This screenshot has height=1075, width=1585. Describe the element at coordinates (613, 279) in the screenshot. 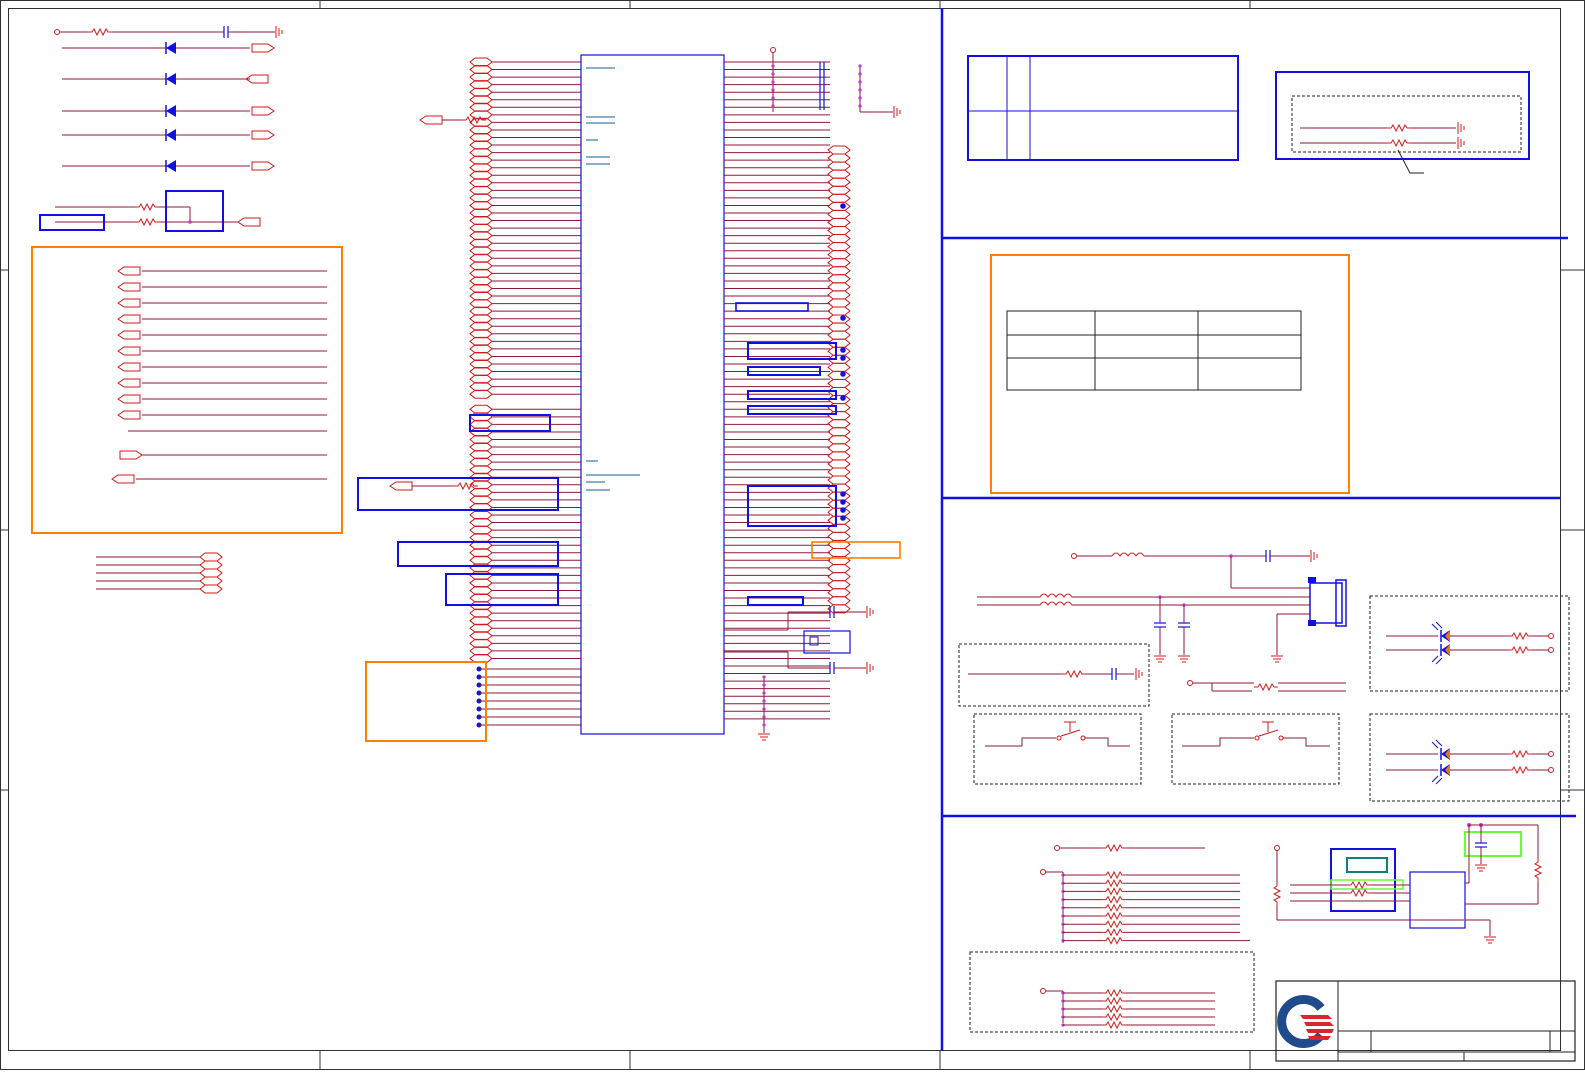

I see `ic-internal-bars` at that location.